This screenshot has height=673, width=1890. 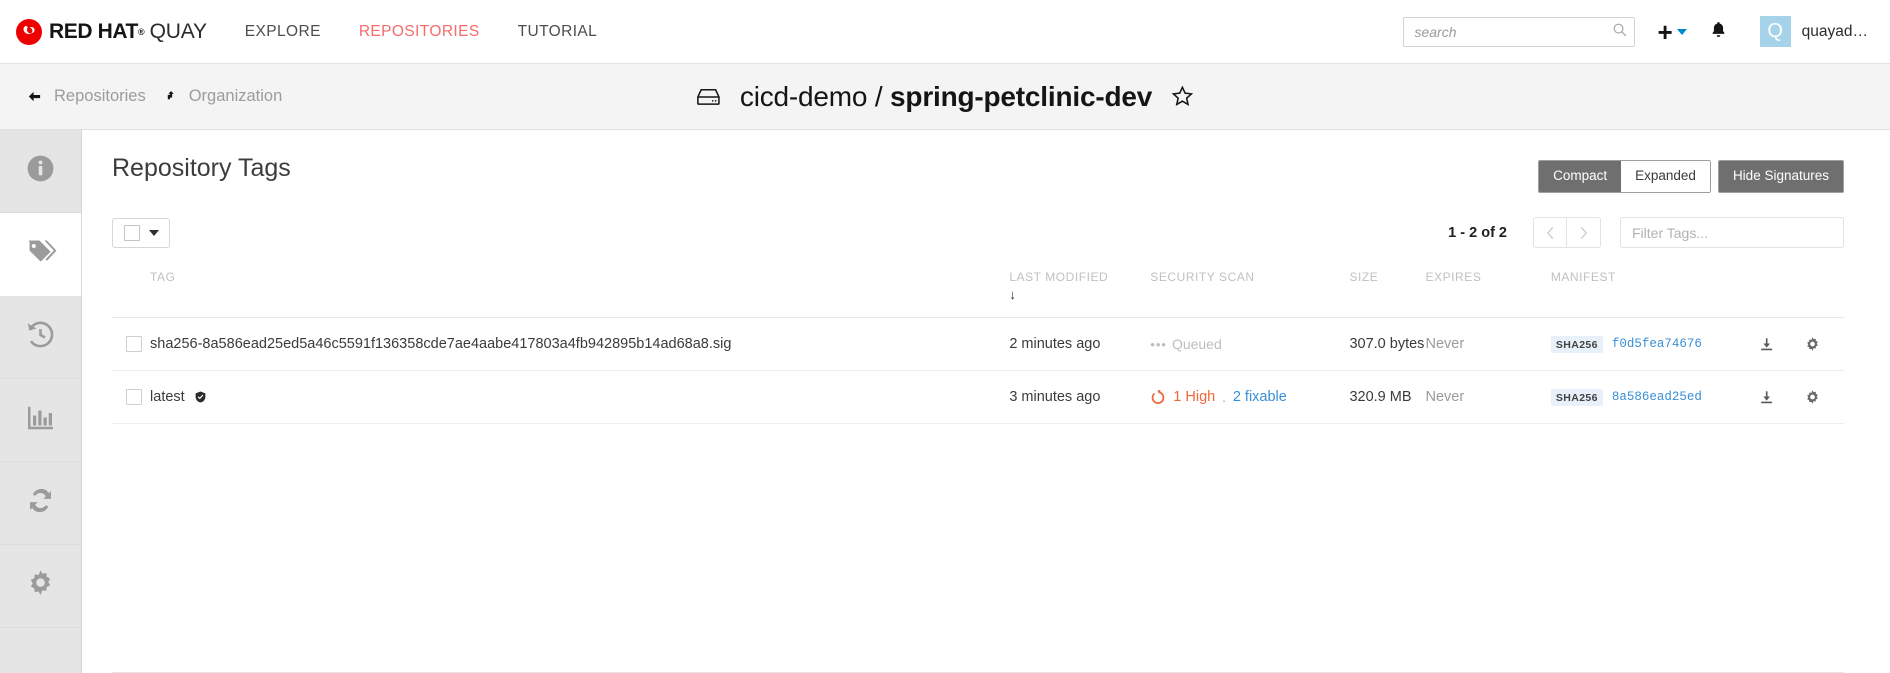 I want to click on view-mode-segmented-control: Compact Expanded, so click(x=1624, y=177).